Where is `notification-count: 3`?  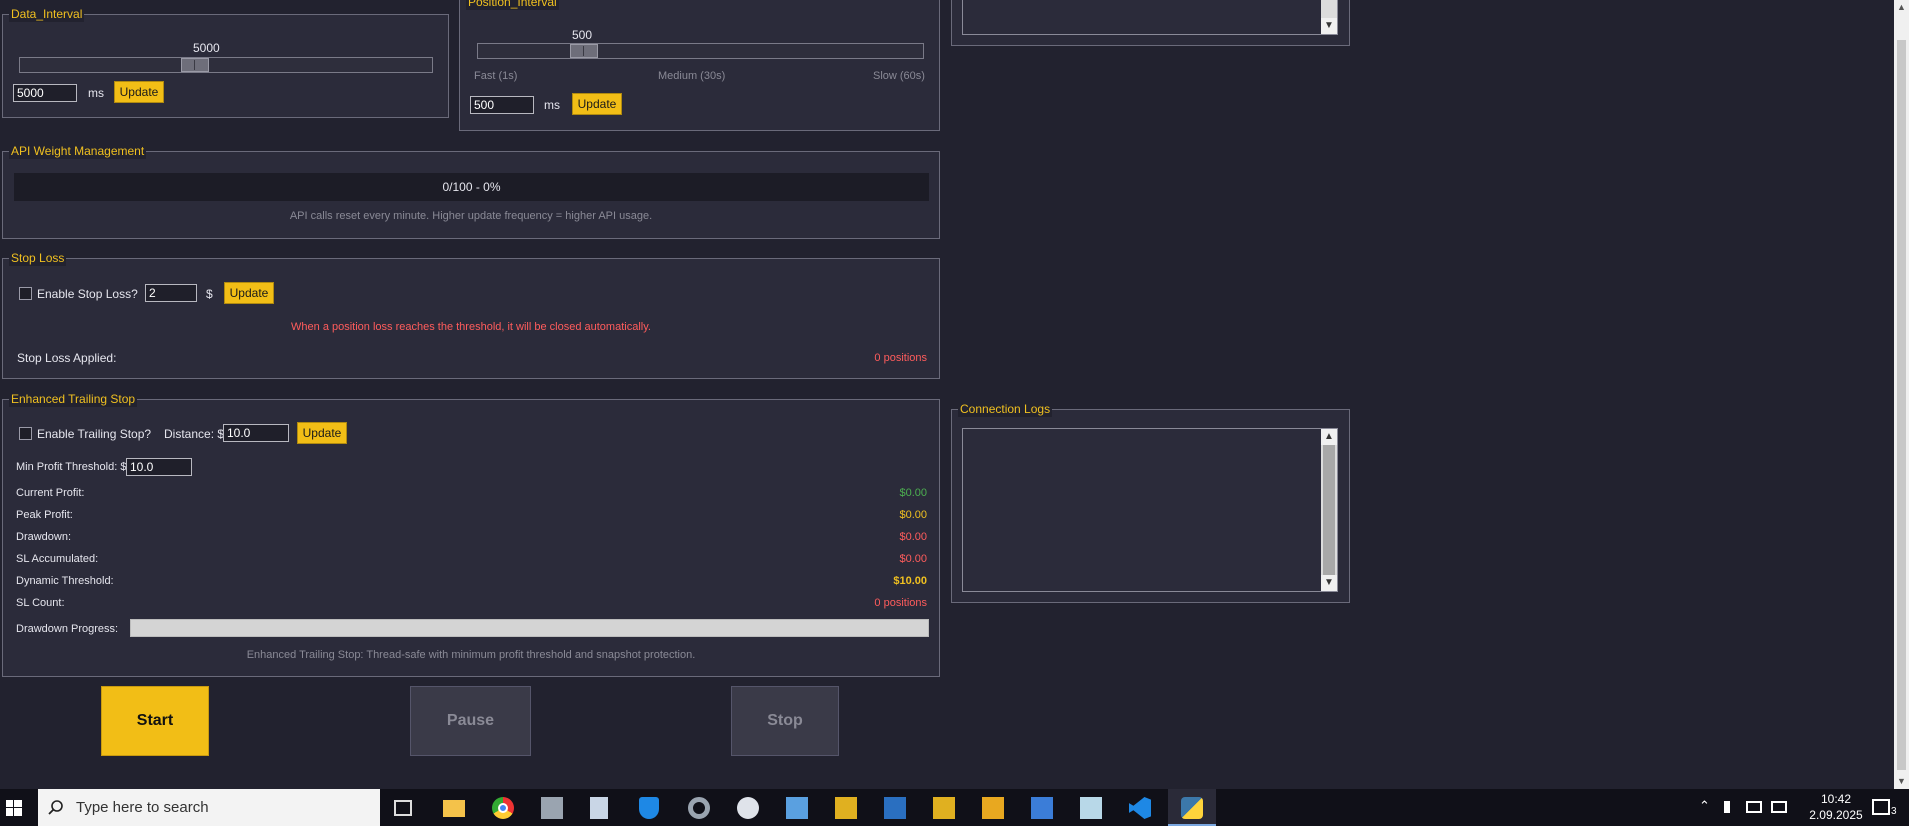 notification-count: 3 is located at coordinates (1894, 811).